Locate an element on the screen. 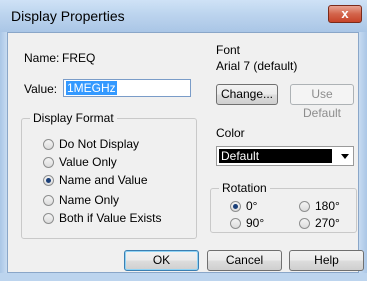 This screenshot has height=281, width=367. close-button: x is located at coordinates (345, 14).